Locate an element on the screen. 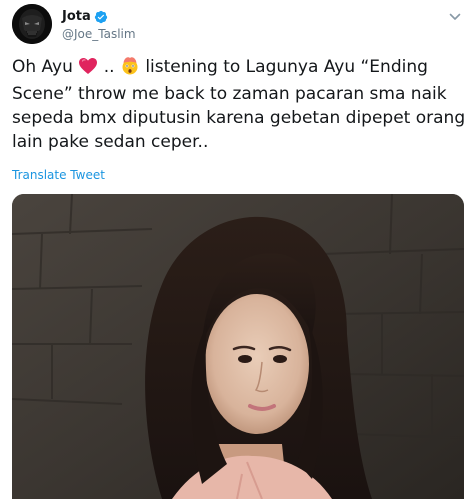 The height and width of the screenshot is (499, 474). avatar-image is located at coordinates (32, 24).